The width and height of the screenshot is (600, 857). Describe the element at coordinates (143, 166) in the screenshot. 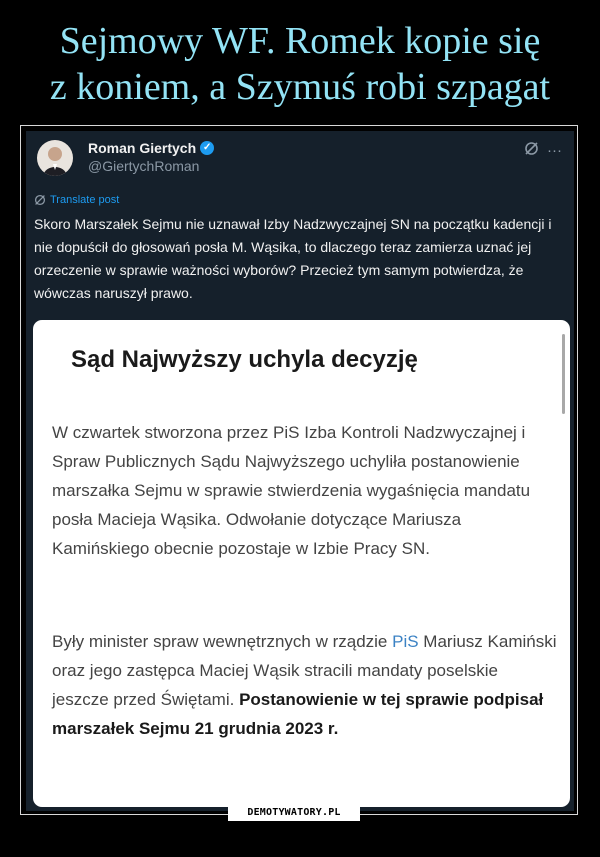

I see `author-handle: @GiertychRoman` at that location.